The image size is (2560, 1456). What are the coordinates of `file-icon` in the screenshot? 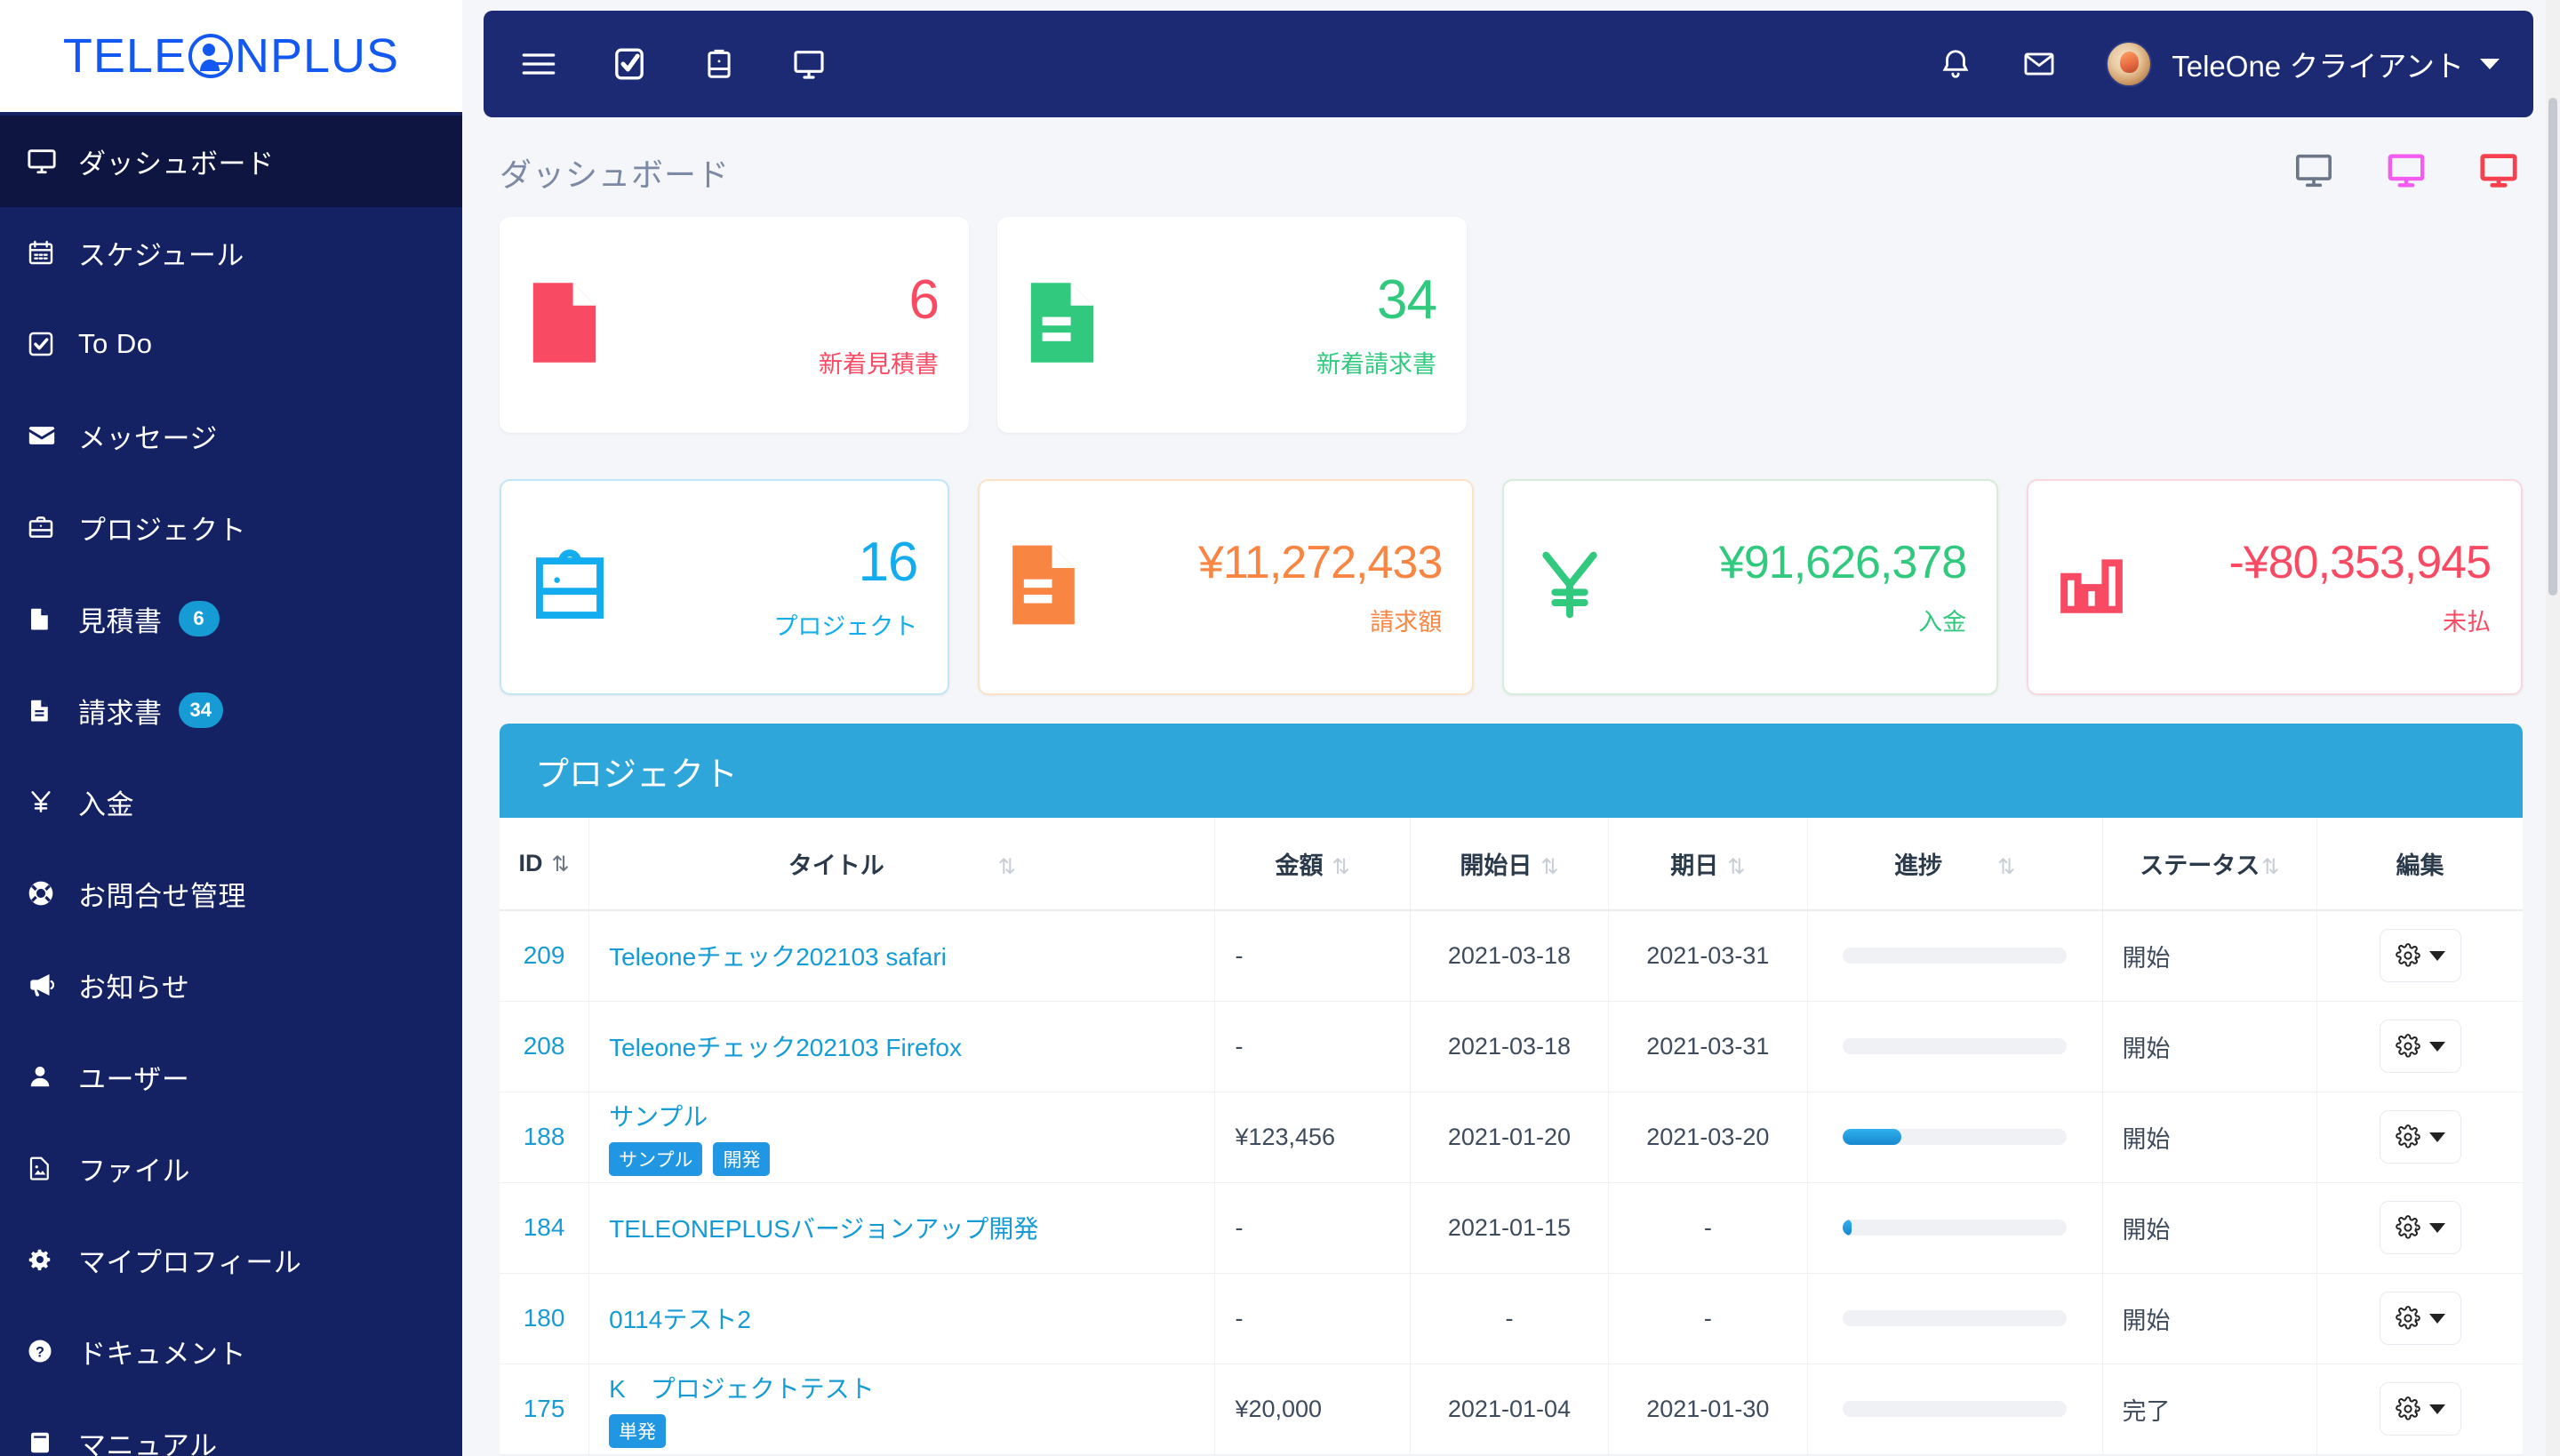 It's located at (52, 618).